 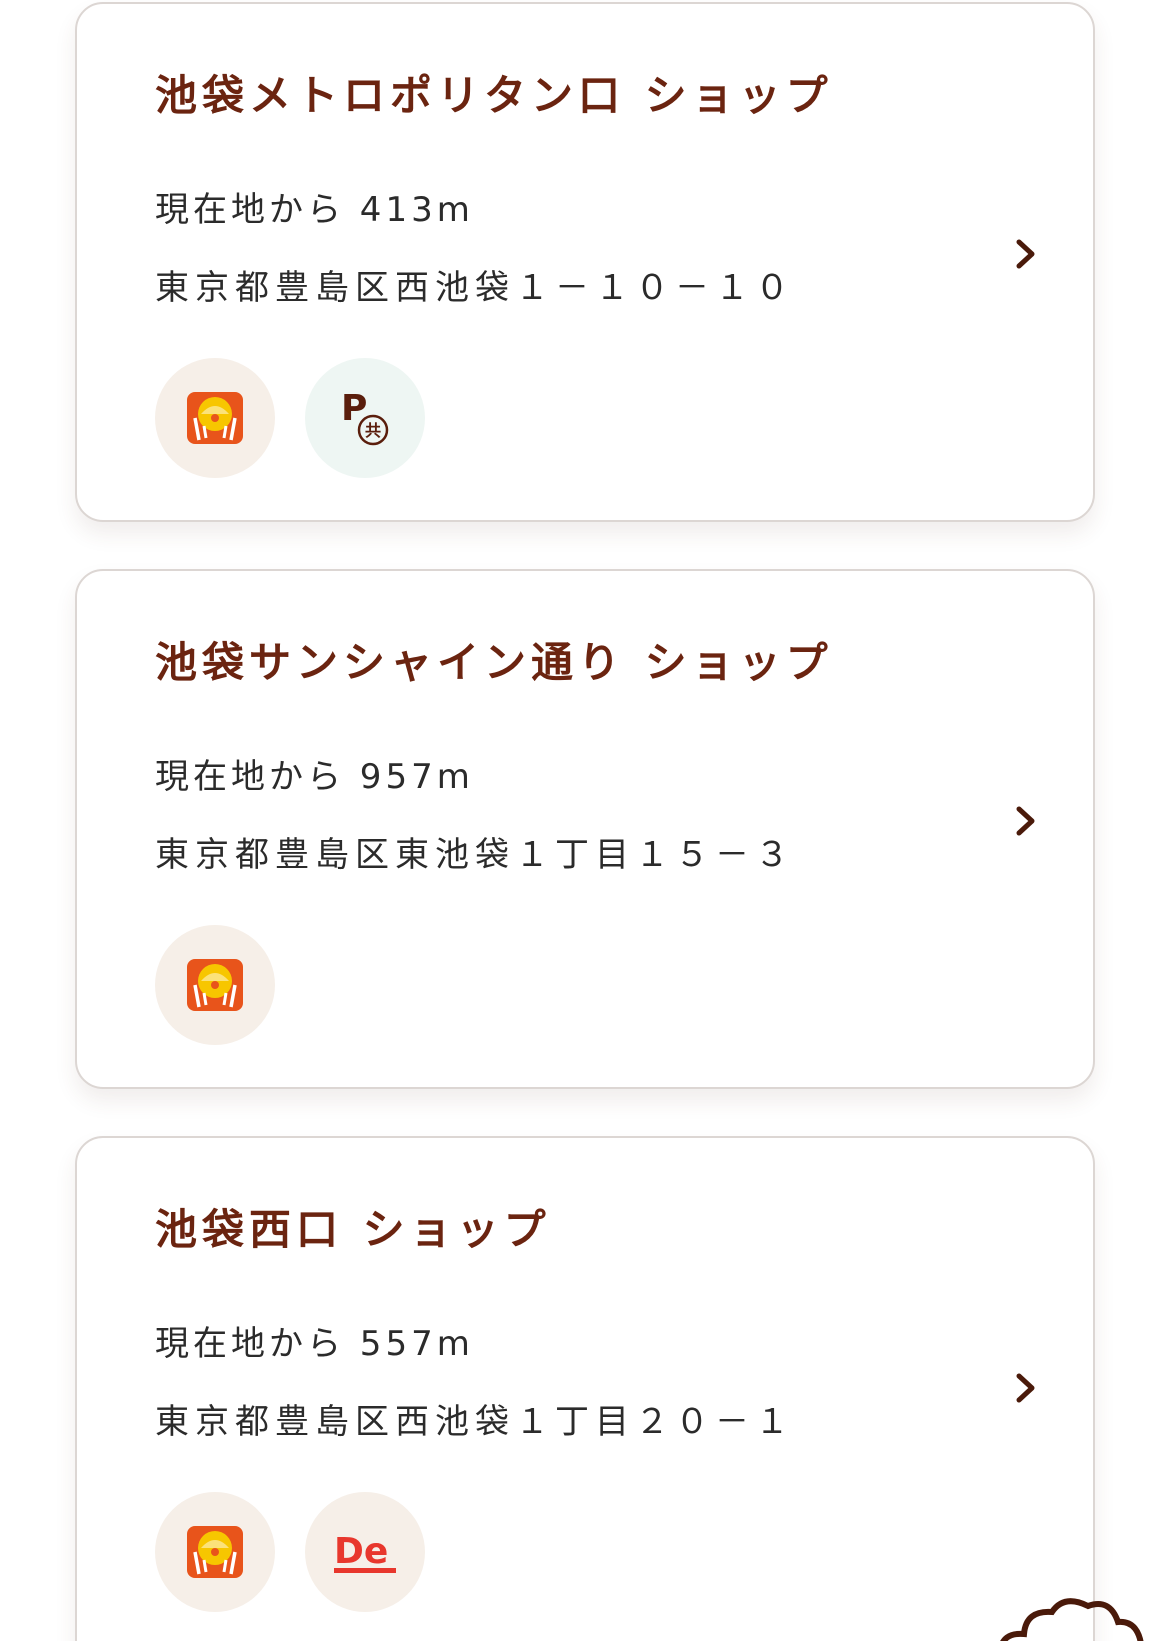 What do you see at coordinates (475, 288) in the screenshot?
I see `shop-address: 東京都豊島区西池袋１－１０－１０` at bounding box center [475, 288].